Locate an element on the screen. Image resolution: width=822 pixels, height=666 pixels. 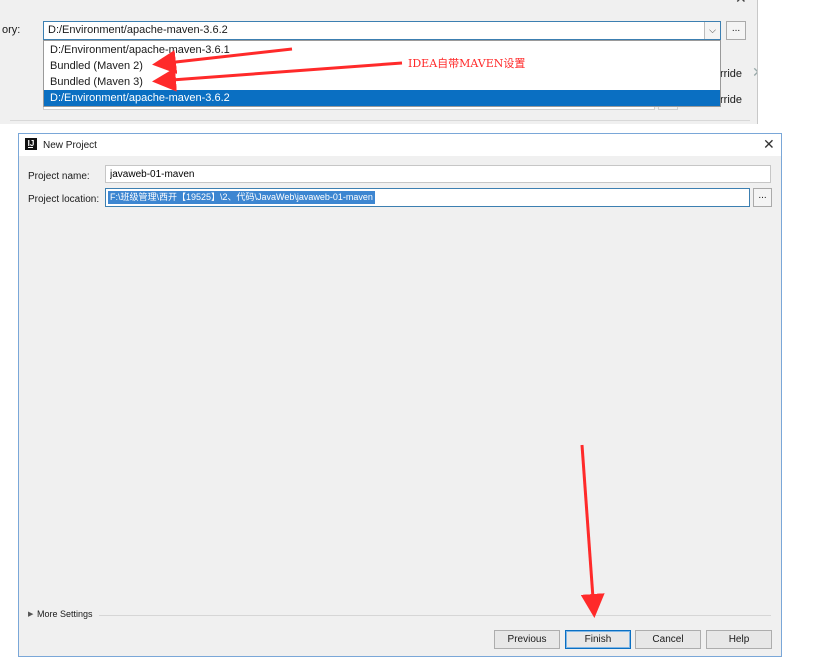
project-name-input is located at coordinates (438, 174).